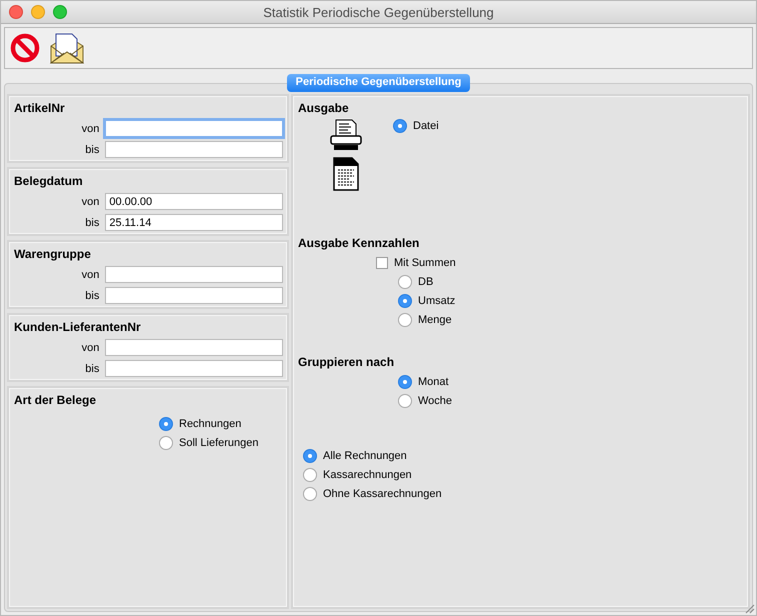 The width and height of the screenshot is (757, 616). I want to click on option-label: Ohne Kassarechnungen, so click(382, 494).